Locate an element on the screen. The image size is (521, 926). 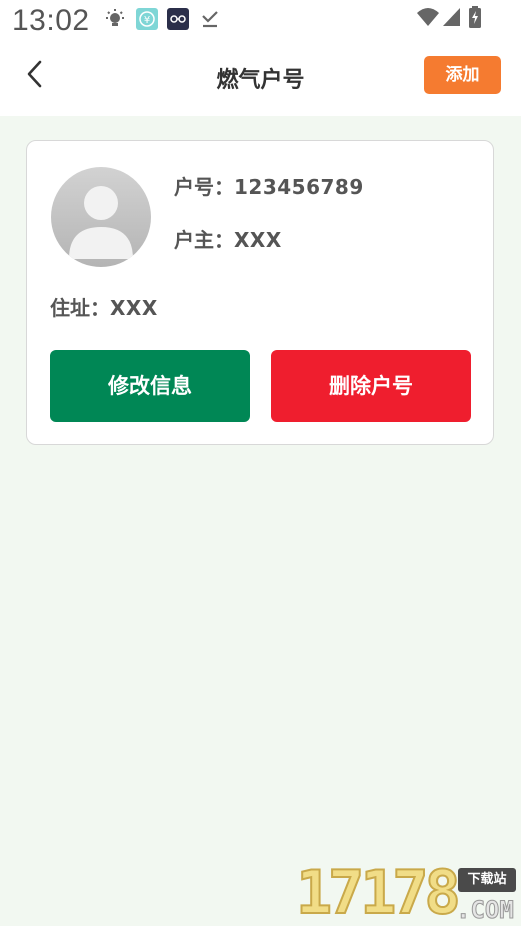
yuan-app-icon: ¥ is located at coordinates (147, 21).